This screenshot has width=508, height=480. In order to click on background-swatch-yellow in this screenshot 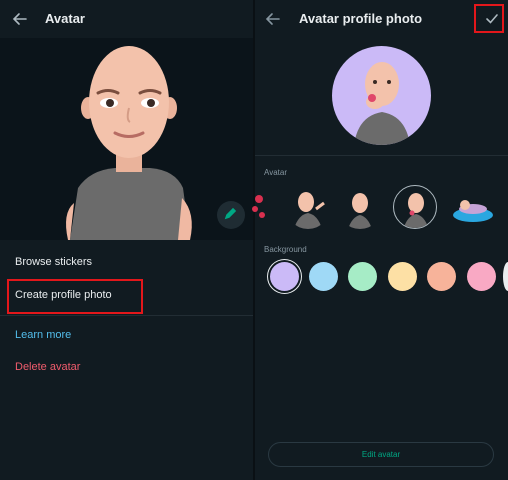, I will do `click(402, 276)`.